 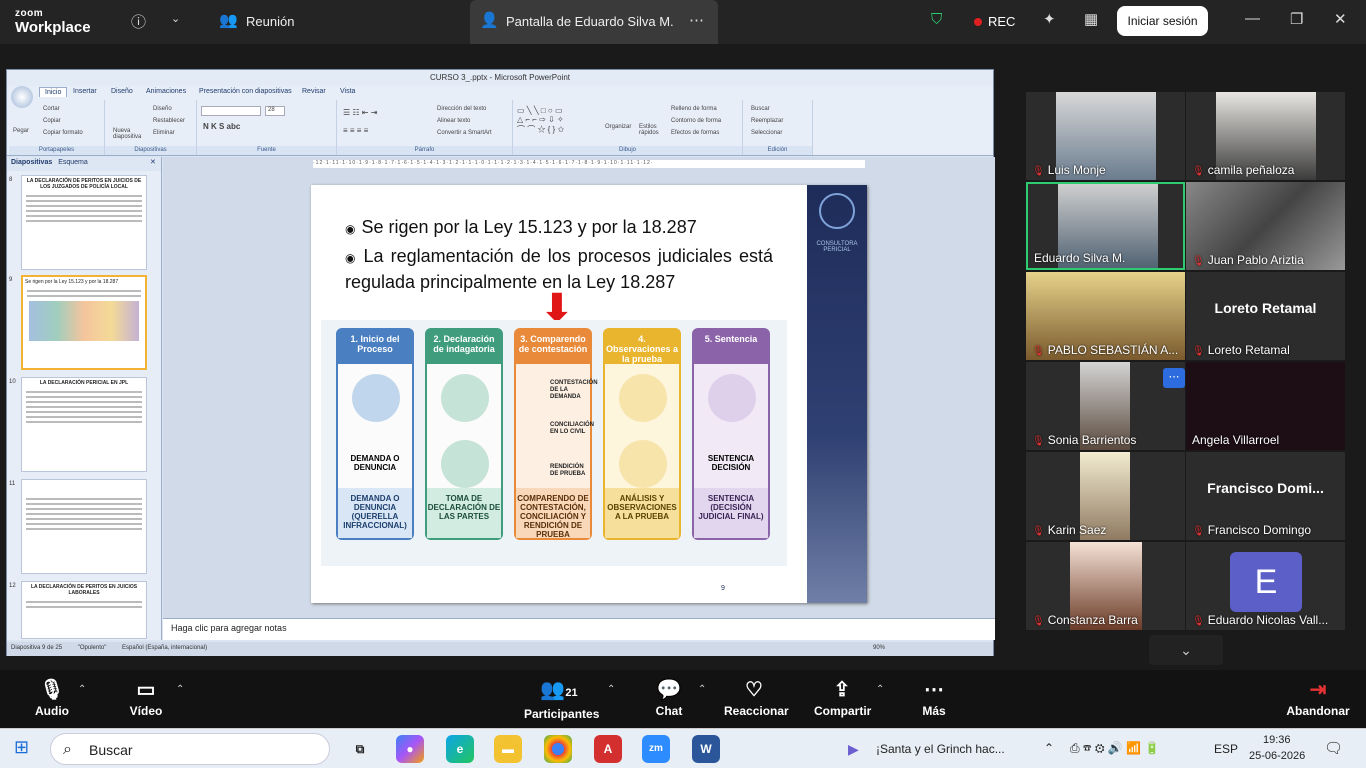 I want to click on paste-button: Pegar, so click(x=21, y=131).